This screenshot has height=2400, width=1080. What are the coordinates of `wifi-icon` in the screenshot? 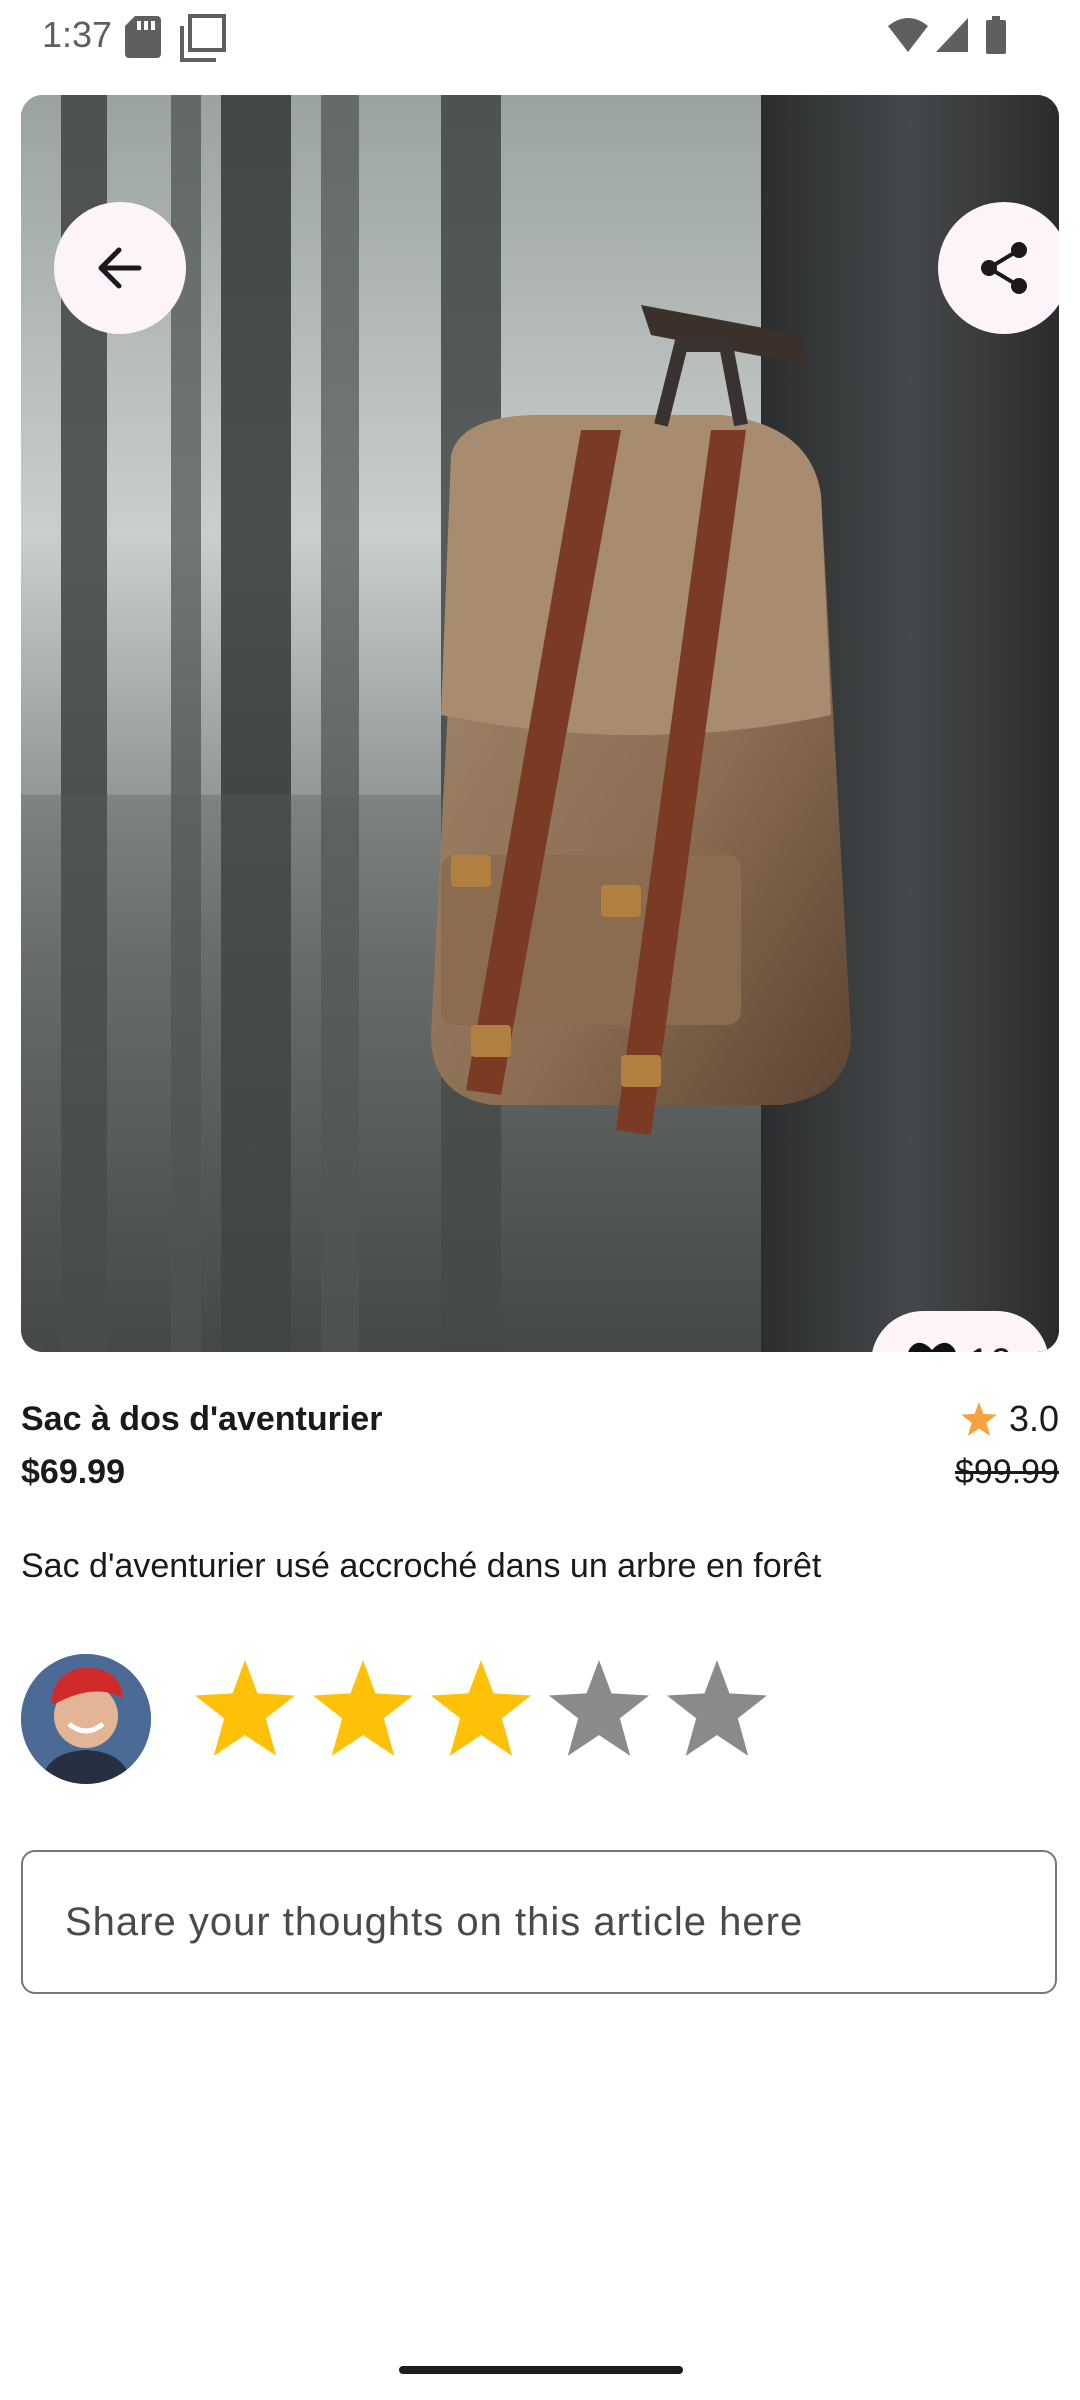 It's located at (908, 35).